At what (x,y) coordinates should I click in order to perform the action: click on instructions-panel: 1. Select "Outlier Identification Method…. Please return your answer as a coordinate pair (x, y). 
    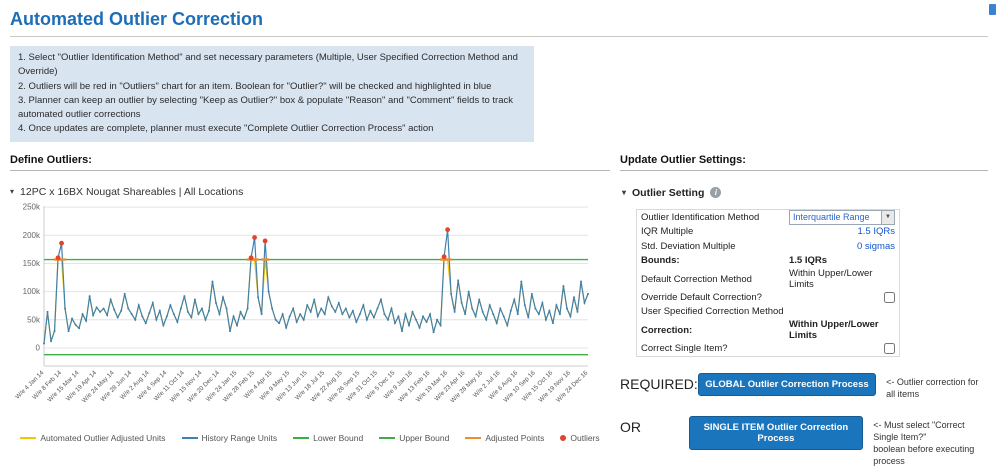
    Looking at the image, I should click on (272, 94).